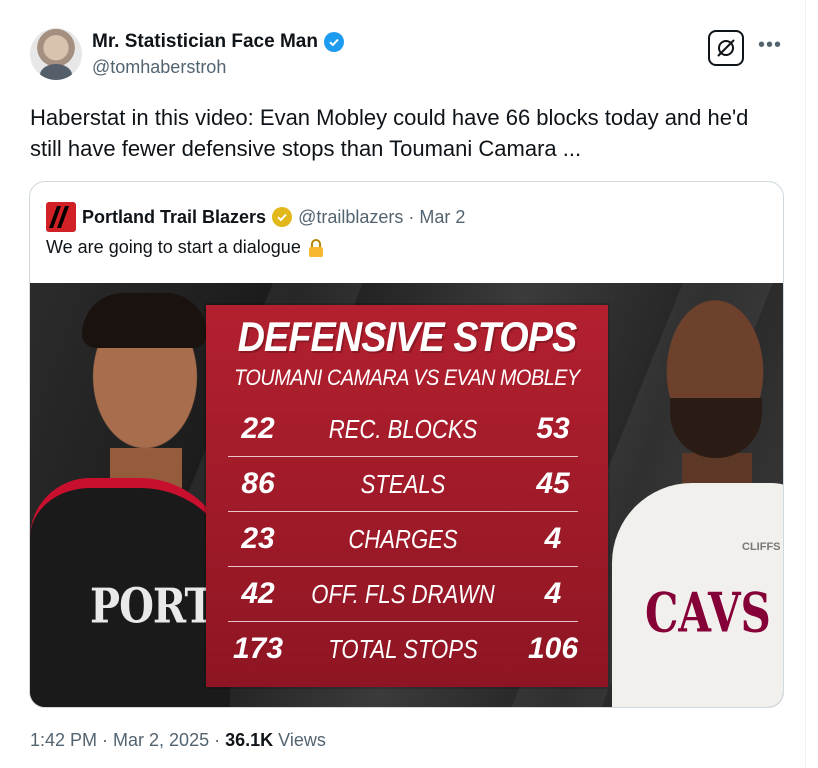 The width and height of the screenshot is (818, 768). I want to click on stat-right-value: 45, so click(553, 483).